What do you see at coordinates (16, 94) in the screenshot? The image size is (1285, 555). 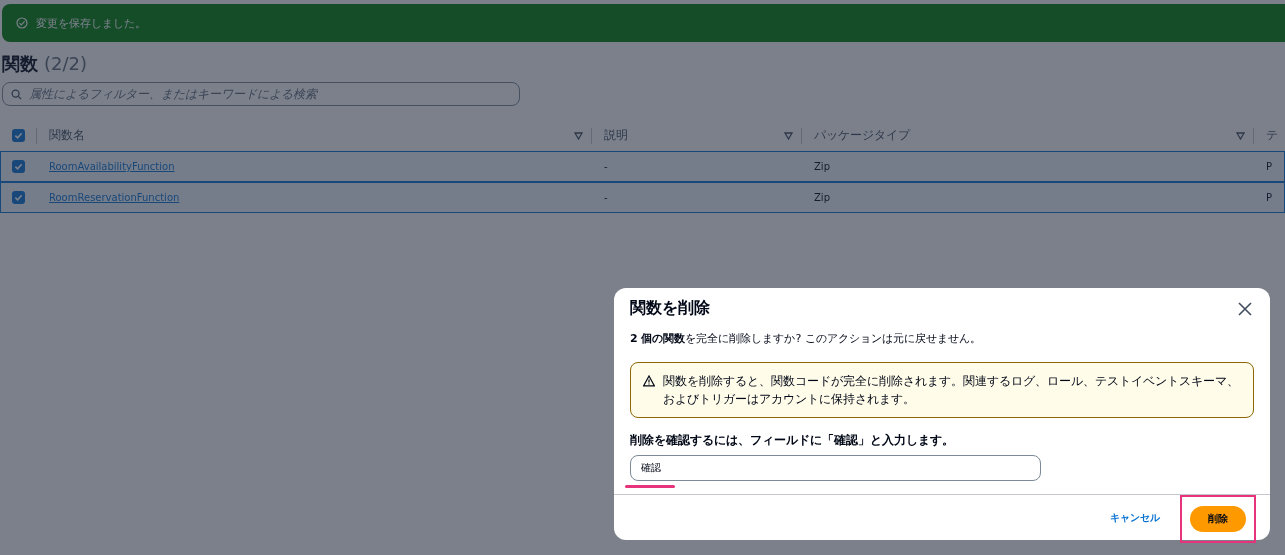 I see `search-icon` at bounding box center [16, 94].